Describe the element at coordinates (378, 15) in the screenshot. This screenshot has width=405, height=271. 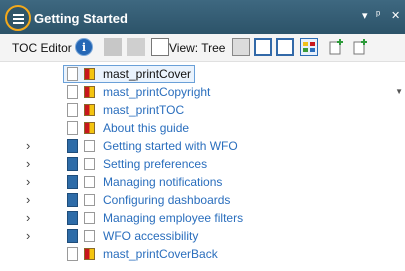
I see `pin-icon: ᵖ` at that location.